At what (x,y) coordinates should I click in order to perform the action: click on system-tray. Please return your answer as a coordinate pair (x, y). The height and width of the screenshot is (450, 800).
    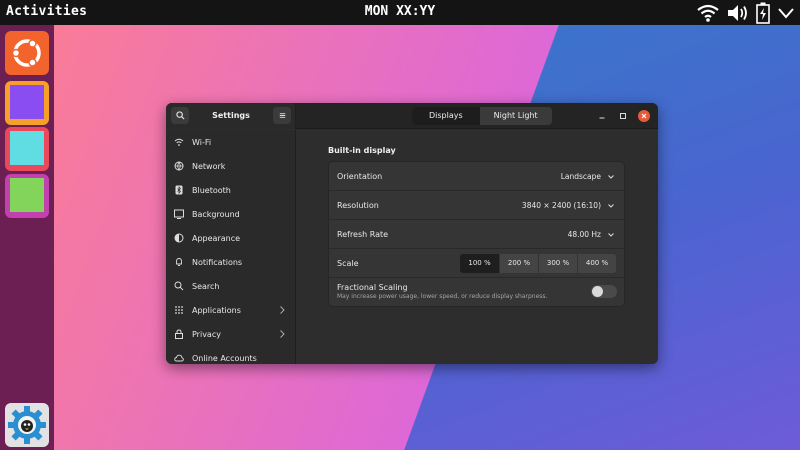
    Looking at the image, I should click on (746, 13).